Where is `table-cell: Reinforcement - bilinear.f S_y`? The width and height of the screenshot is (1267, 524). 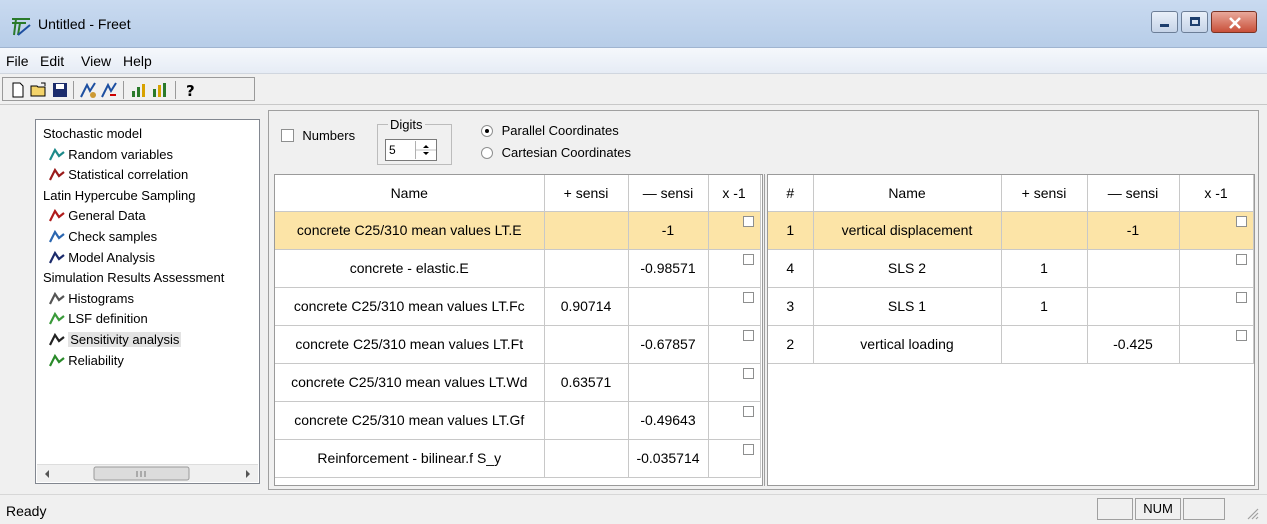
table-cell: Reinforcement - bilinear.f S_y is located at coordinates (410, 458).